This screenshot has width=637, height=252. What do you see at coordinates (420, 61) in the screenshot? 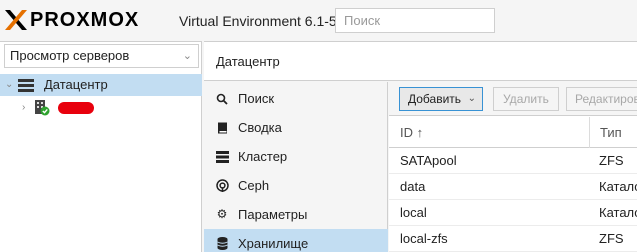
I see `content-header: Датацентр` at bounding box center [420, 61].